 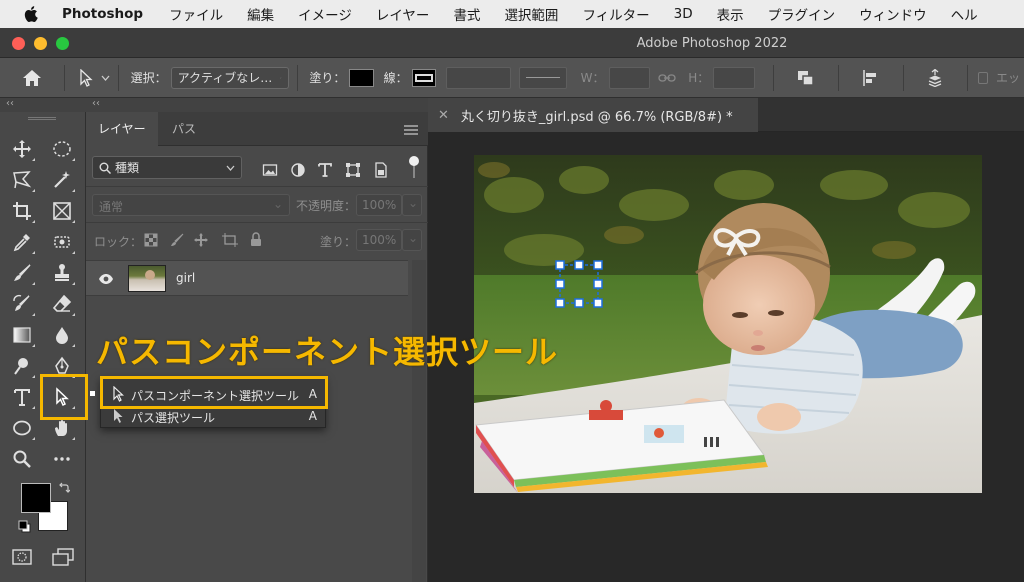 What do you see at coordinates (213, 416) in the screenshot?
I see `flyout-item-path-selection: パス選択ツール A` at bounding box center [213, 416].